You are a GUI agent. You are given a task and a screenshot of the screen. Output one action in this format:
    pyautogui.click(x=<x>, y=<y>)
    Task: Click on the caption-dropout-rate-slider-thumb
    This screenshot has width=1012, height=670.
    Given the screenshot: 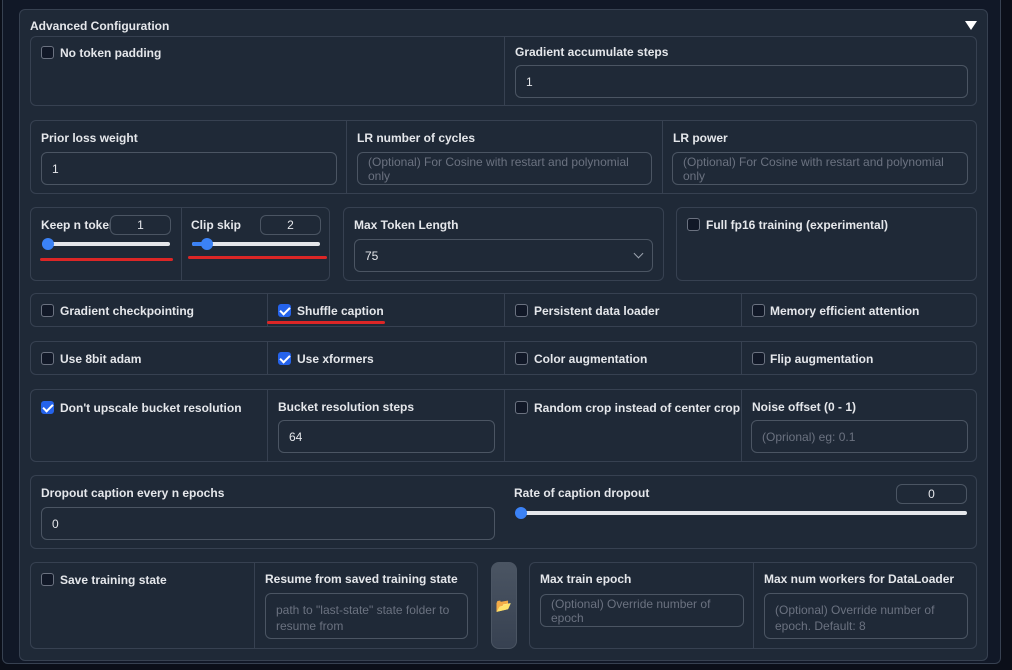 What is the action you would take?
    pyautogui.click(x=521, y=513)
    